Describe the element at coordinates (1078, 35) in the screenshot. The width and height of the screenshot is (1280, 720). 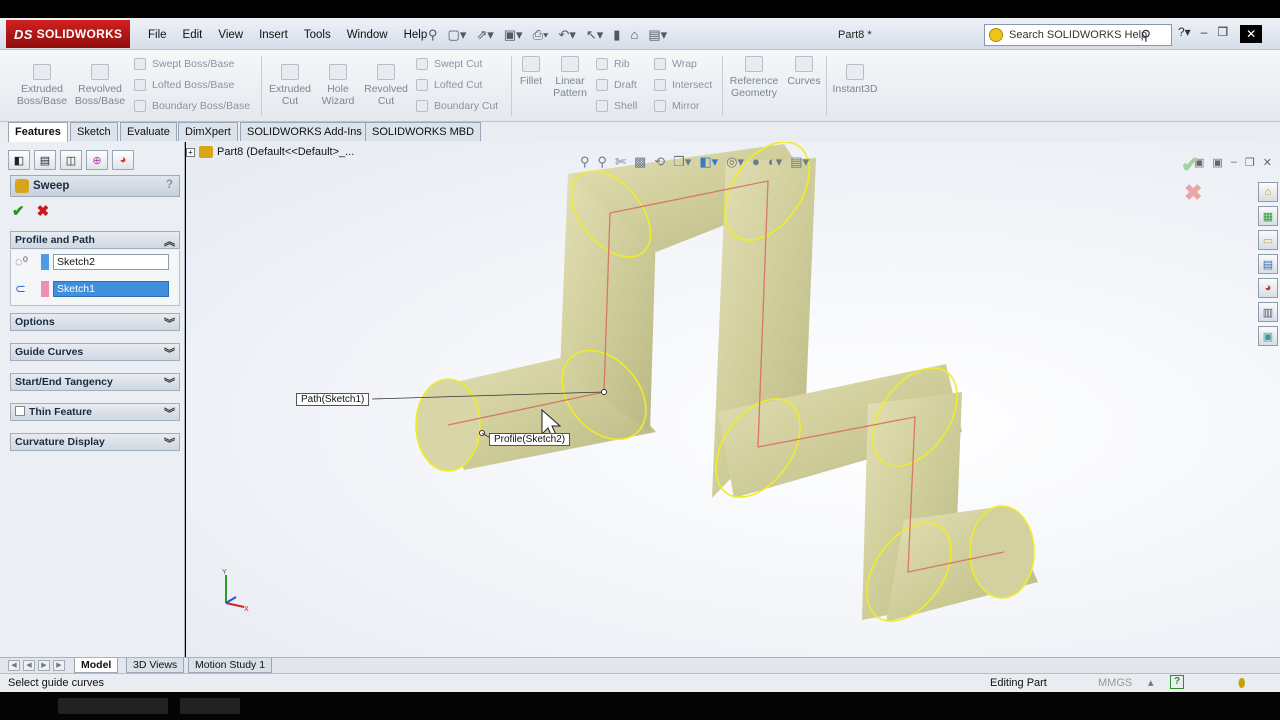
I see `help-search-box: Search SOLIDWORKS Help ⚲` at that location.